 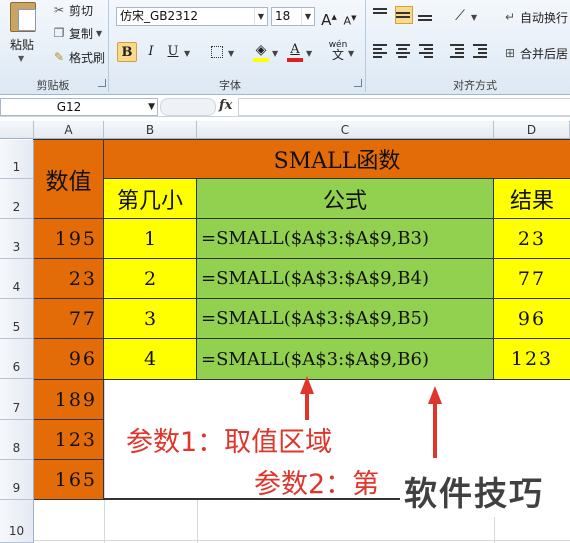 I want to click on annotation-param1: 参数1：取值区域, so click(x=229, y=442).